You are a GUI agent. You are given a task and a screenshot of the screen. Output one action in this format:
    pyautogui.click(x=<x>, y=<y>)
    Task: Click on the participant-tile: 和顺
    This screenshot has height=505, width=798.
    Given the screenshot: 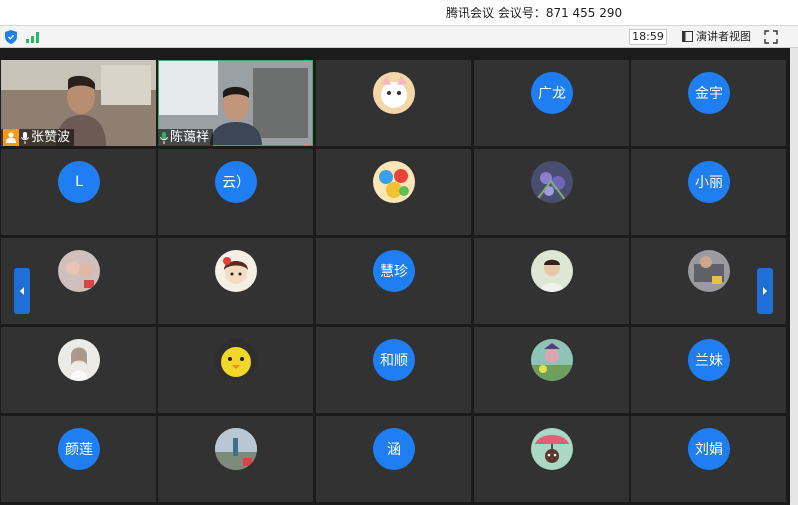 What is the action you would take?
    pyautogui.click(x=393, y=370)
    